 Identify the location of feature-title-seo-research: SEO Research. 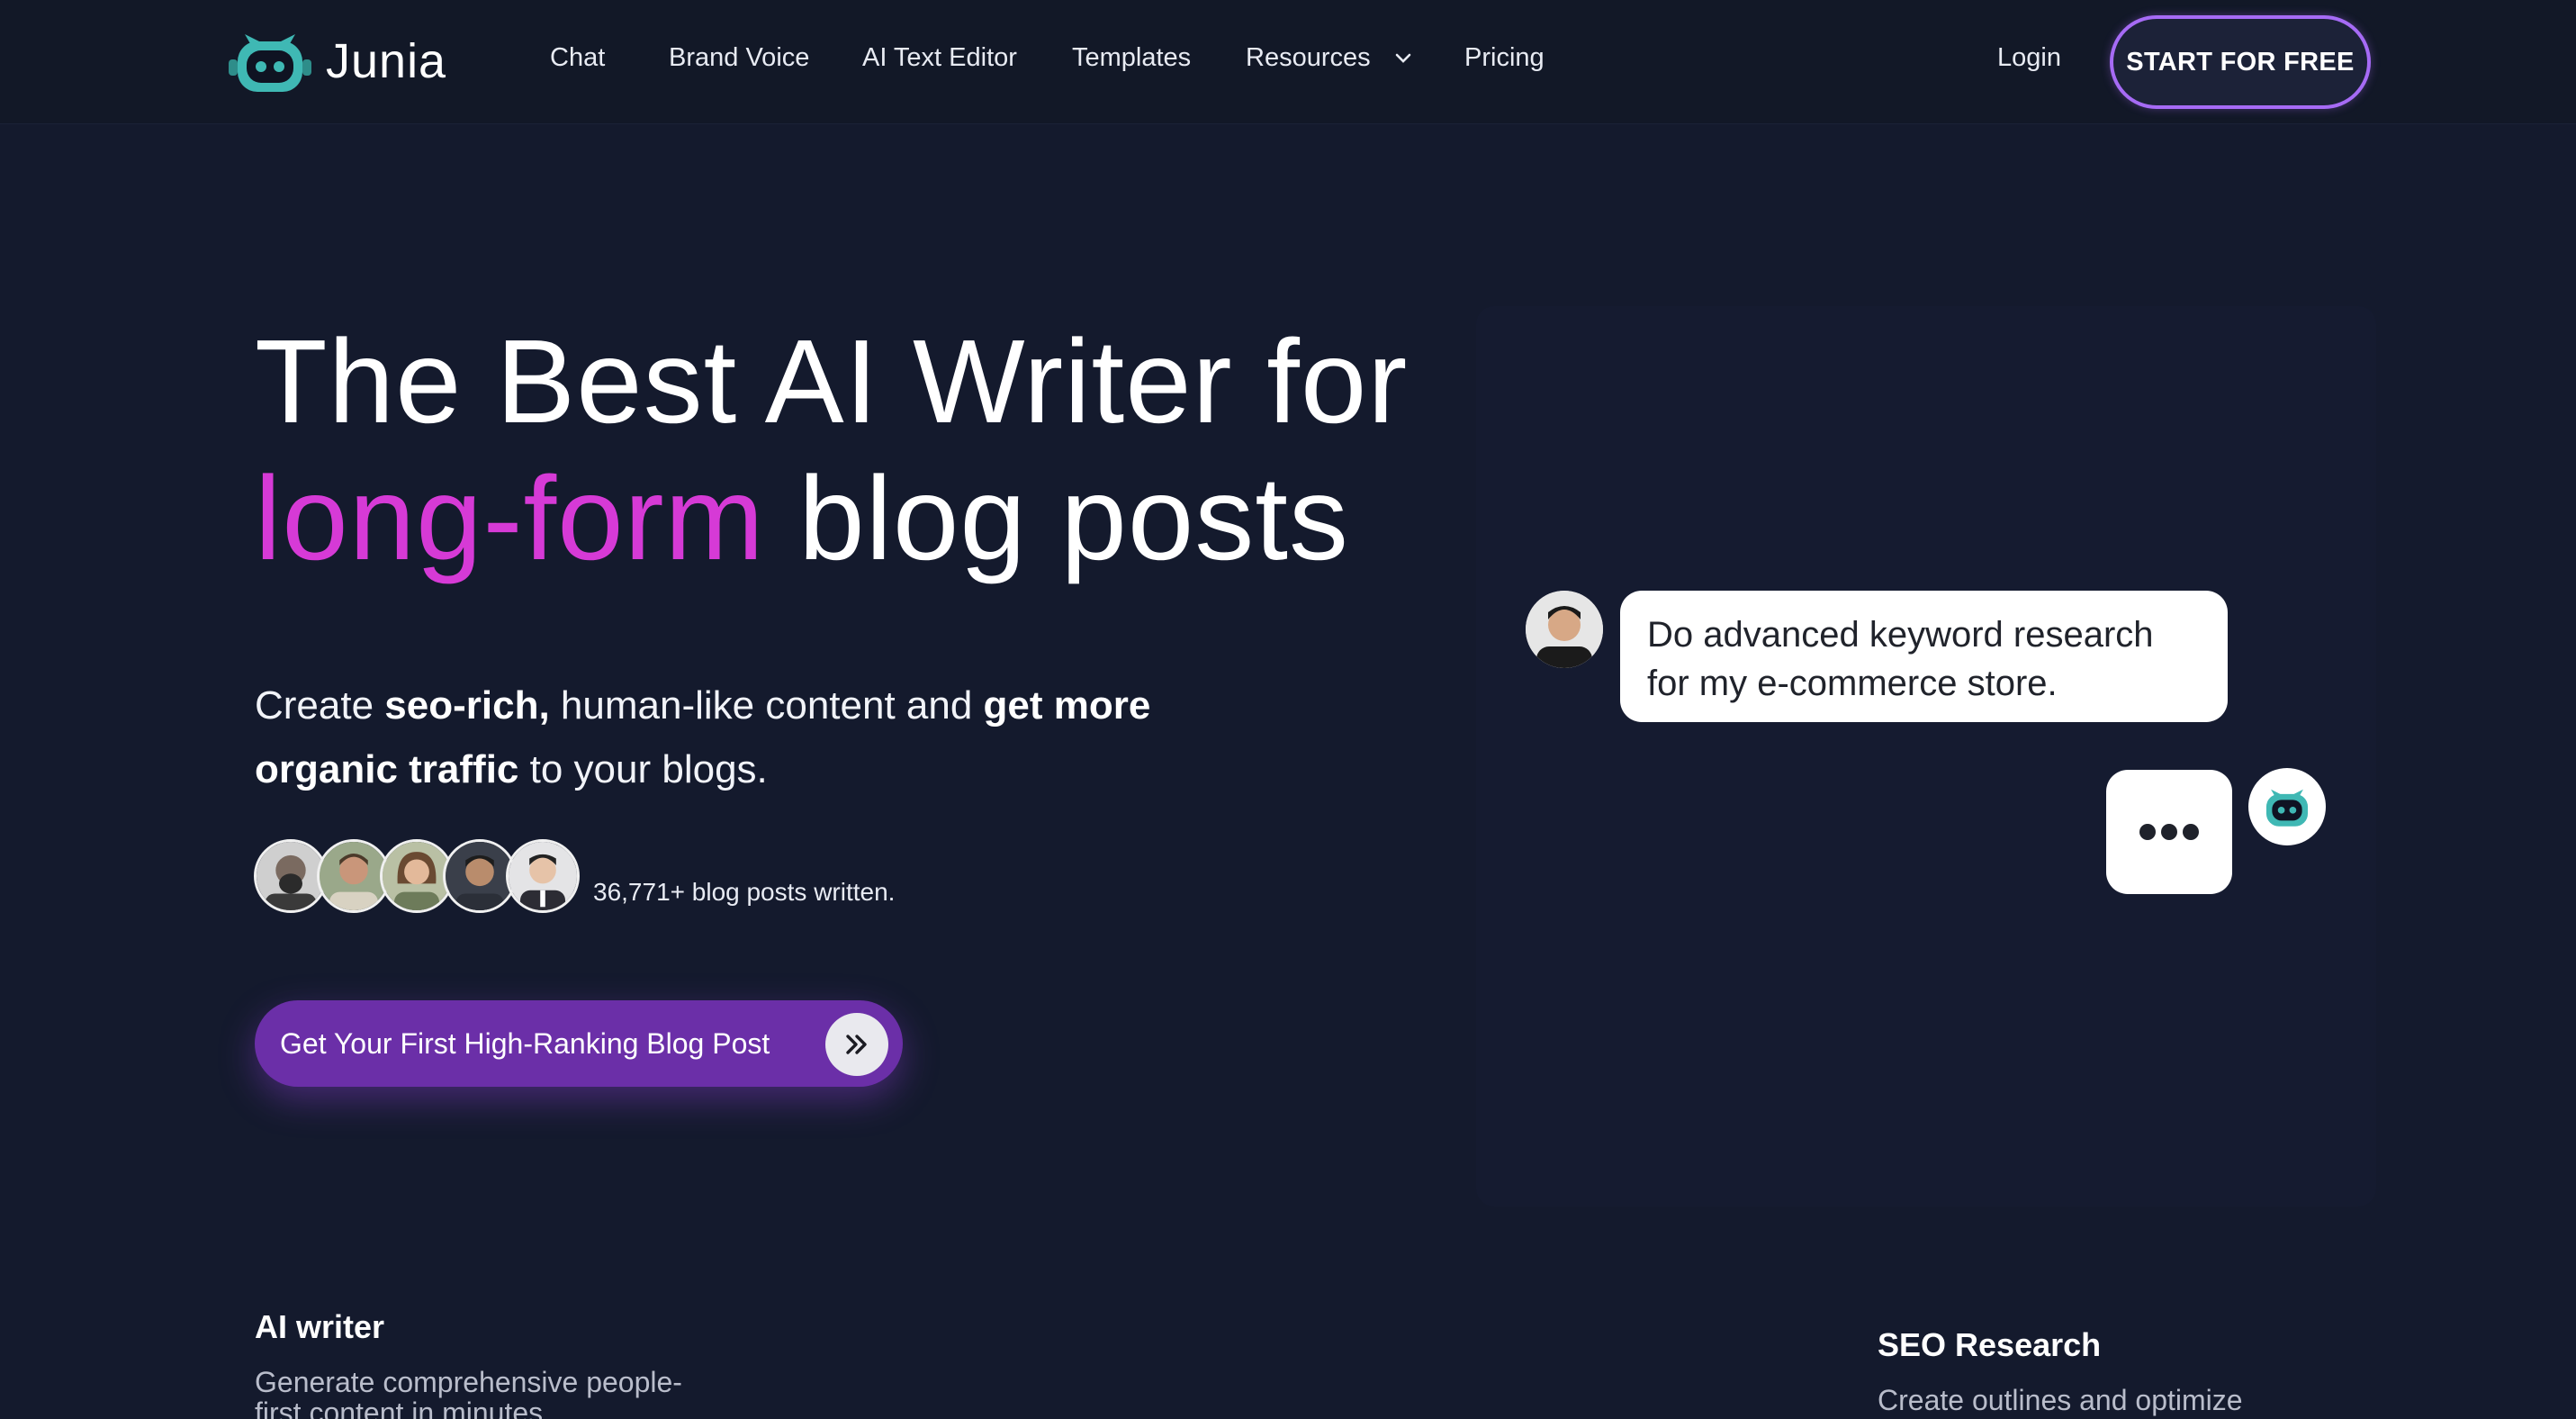
(1990, 1344).